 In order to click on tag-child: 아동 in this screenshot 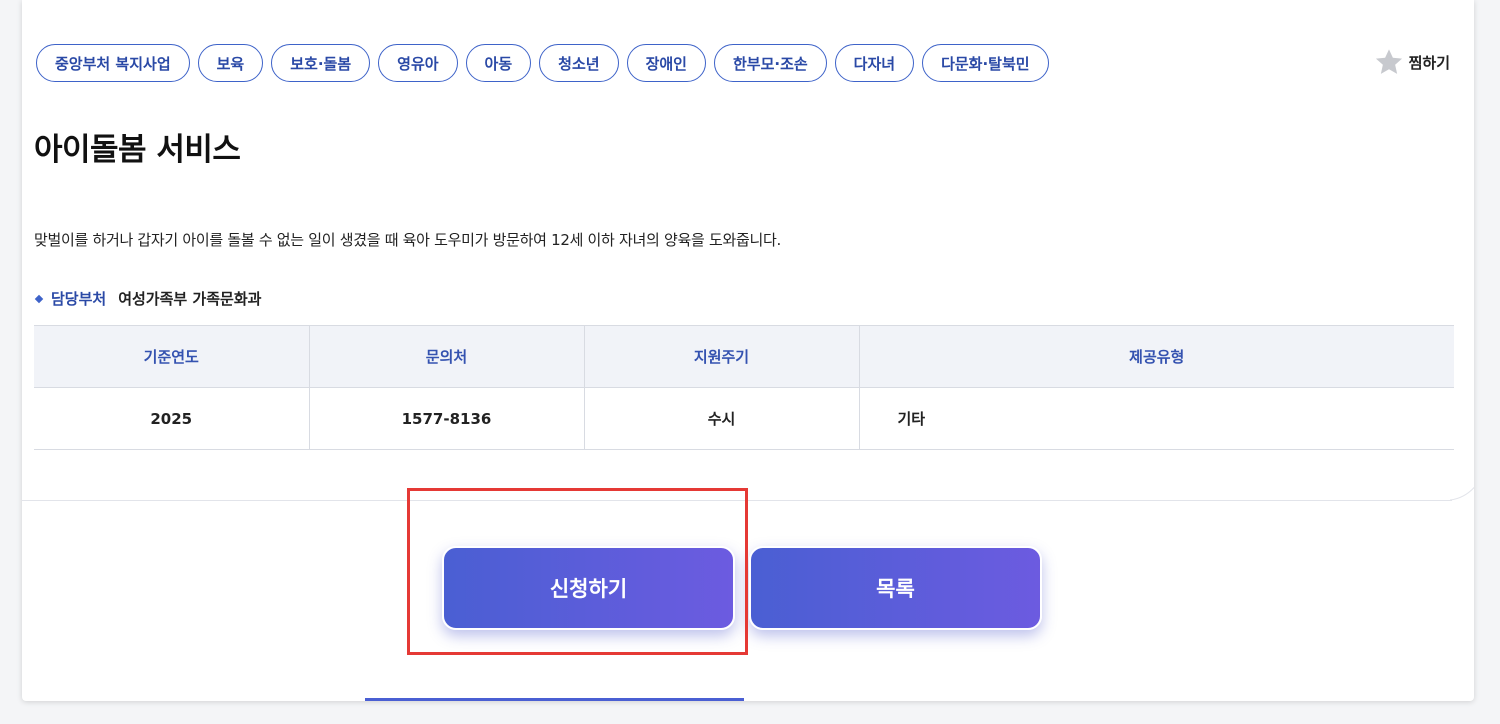, I will do `click(498, 63)`.